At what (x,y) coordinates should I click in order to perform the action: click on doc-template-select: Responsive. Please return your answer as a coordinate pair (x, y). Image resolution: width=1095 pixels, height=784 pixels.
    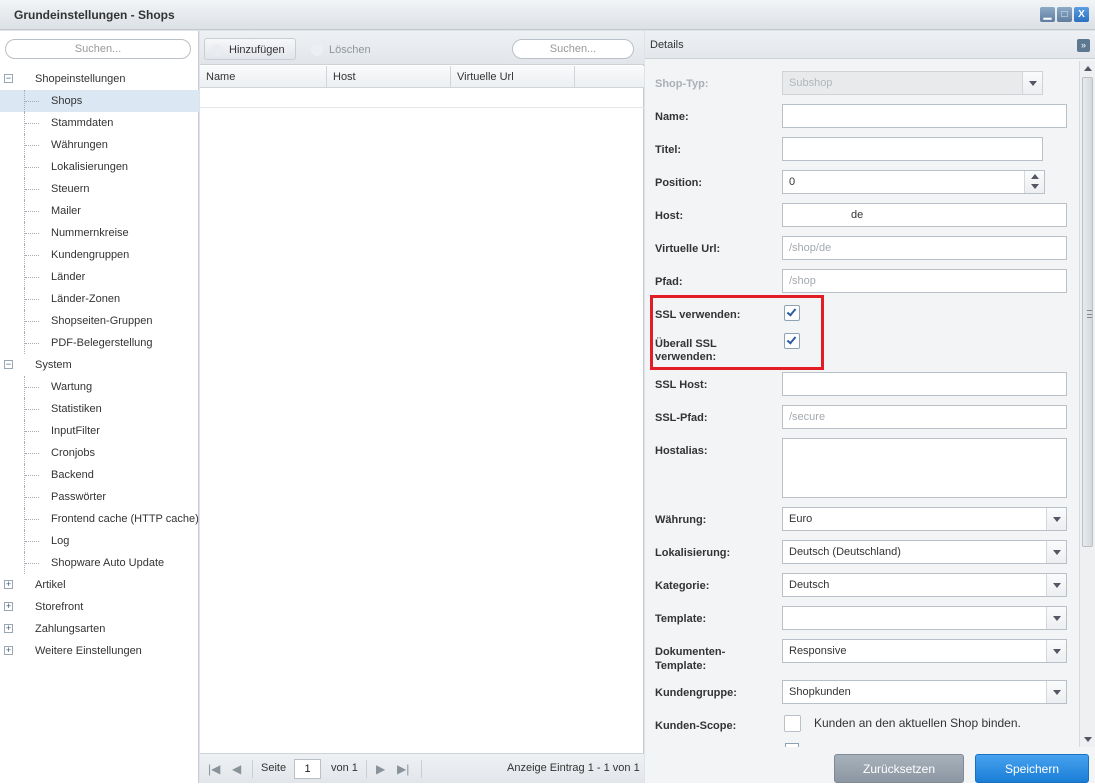
    Looking at the image, I should click on (924, 651).